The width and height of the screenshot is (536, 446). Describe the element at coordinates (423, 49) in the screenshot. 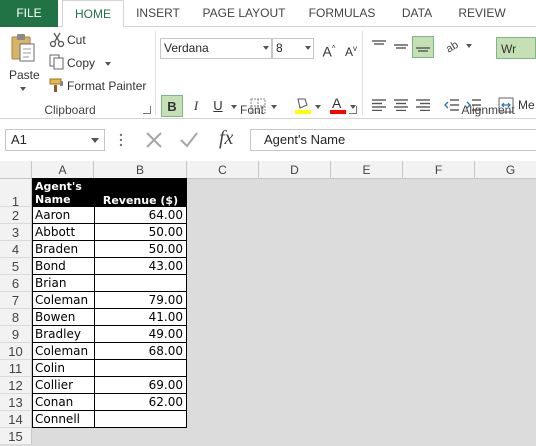

I see `bottom-align-icon` at that location.